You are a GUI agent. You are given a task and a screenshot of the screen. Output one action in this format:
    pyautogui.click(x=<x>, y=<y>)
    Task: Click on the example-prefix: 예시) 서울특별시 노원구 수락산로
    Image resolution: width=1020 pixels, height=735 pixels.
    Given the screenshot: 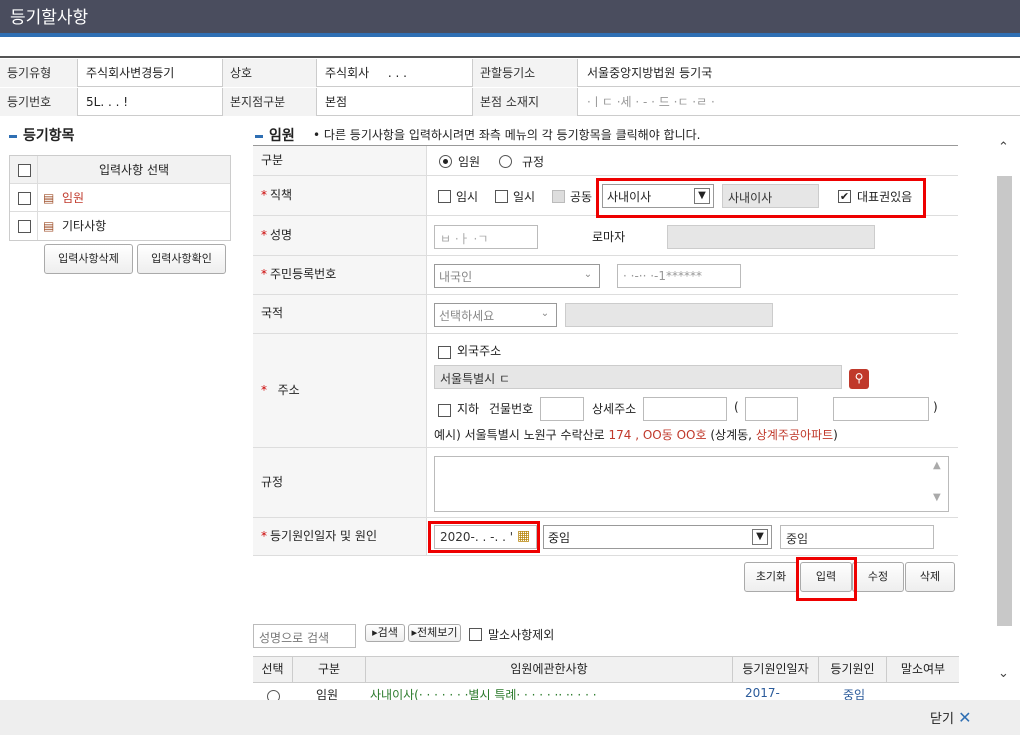 What is the action you would take?
    pyautogui.click(x=519, y=435)
    